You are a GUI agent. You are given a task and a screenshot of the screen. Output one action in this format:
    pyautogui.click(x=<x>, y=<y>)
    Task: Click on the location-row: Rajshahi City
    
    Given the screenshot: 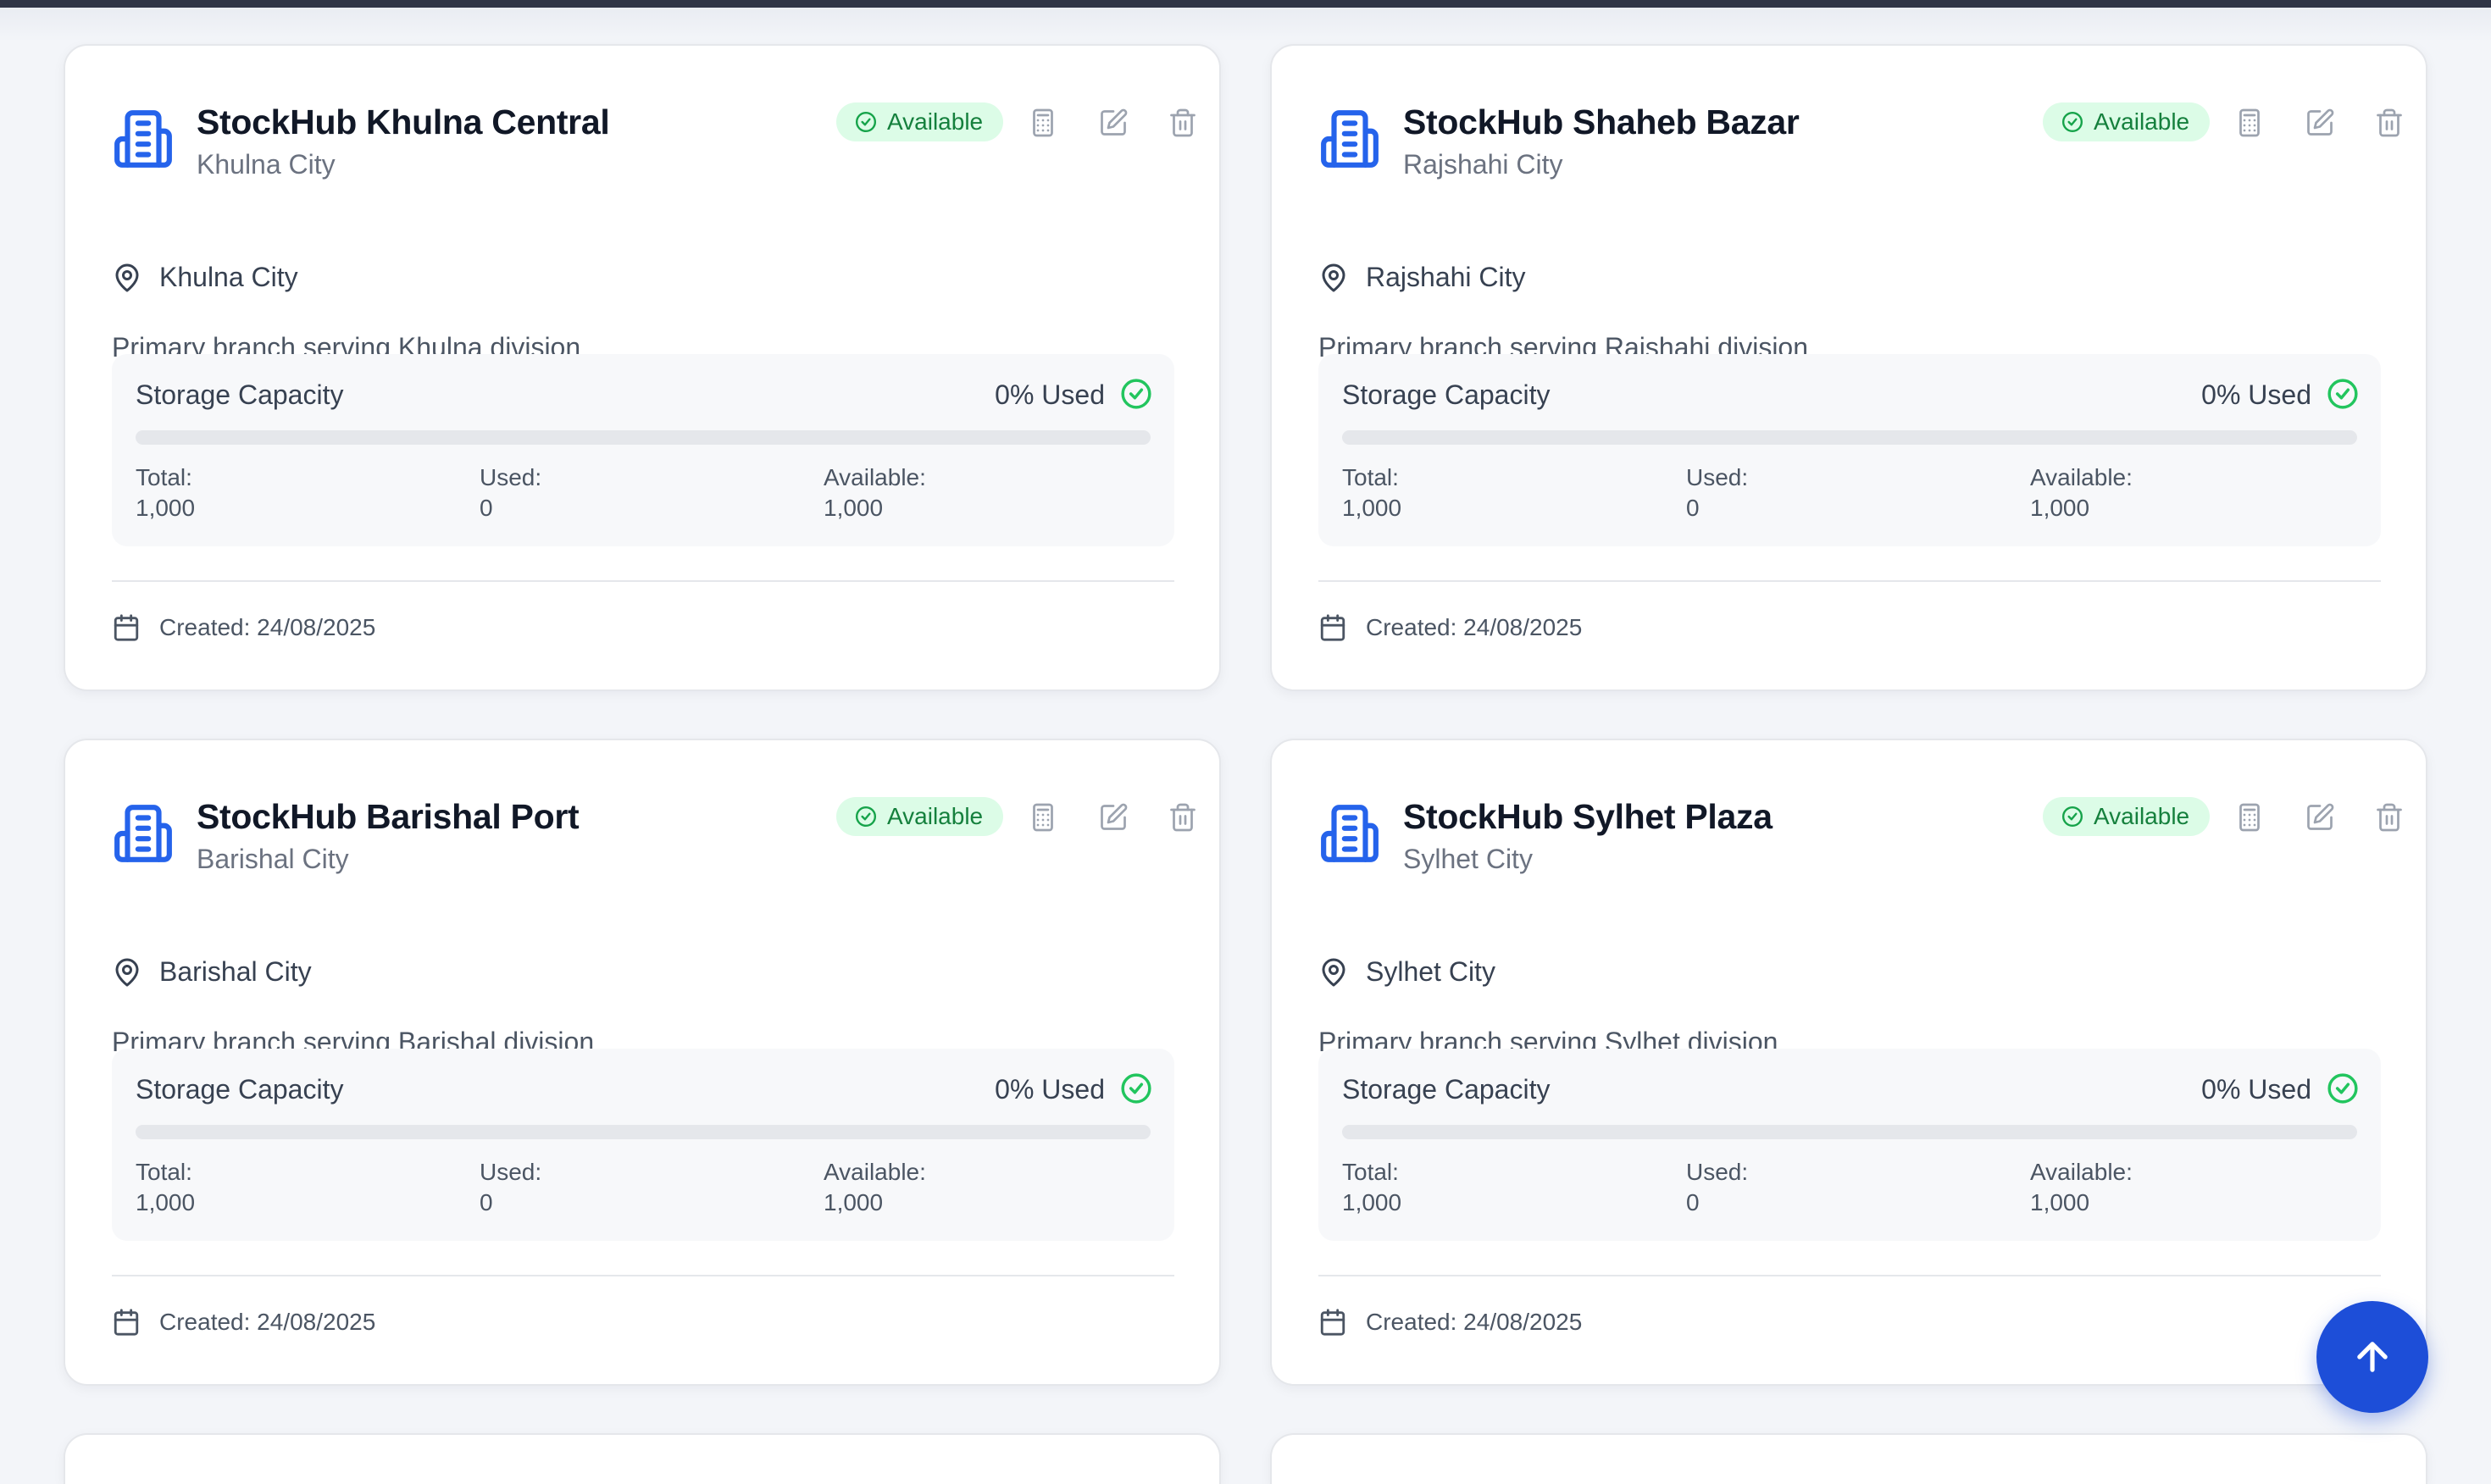 What is the action you would take?
    pyautogui.click(x=1422, y=277)
    